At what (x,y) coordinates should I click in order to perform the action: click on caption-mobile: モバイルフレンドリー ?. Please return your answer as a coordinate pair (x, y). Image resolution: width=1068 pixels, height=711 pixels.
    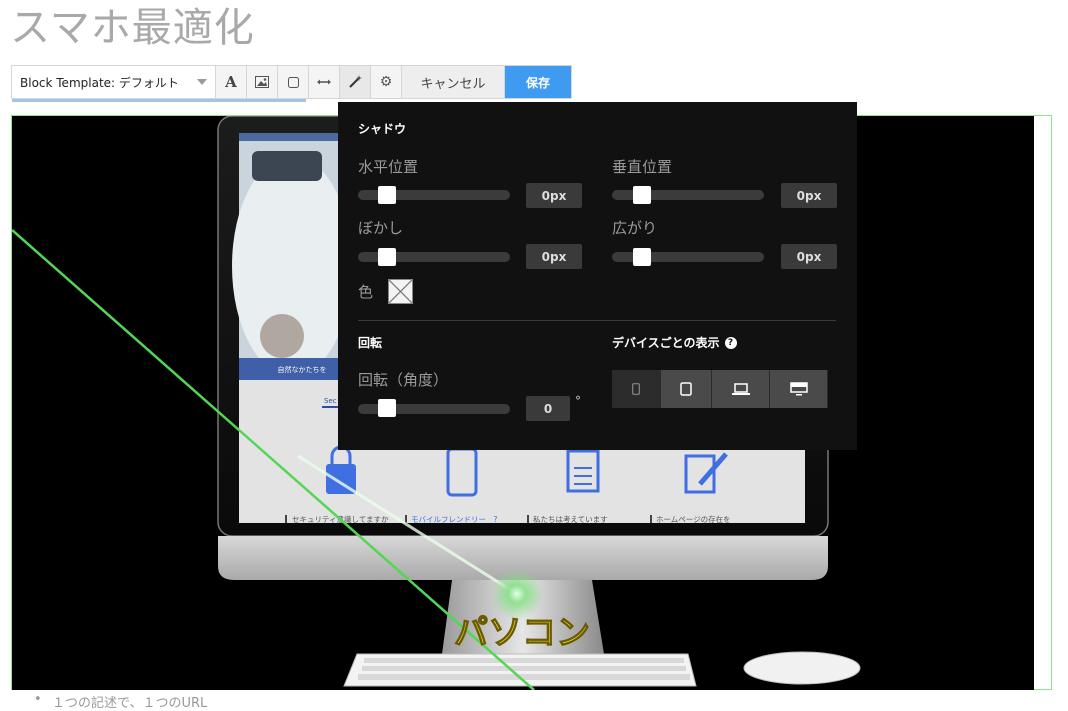
    Looking at the image, I should click on (454, 519).